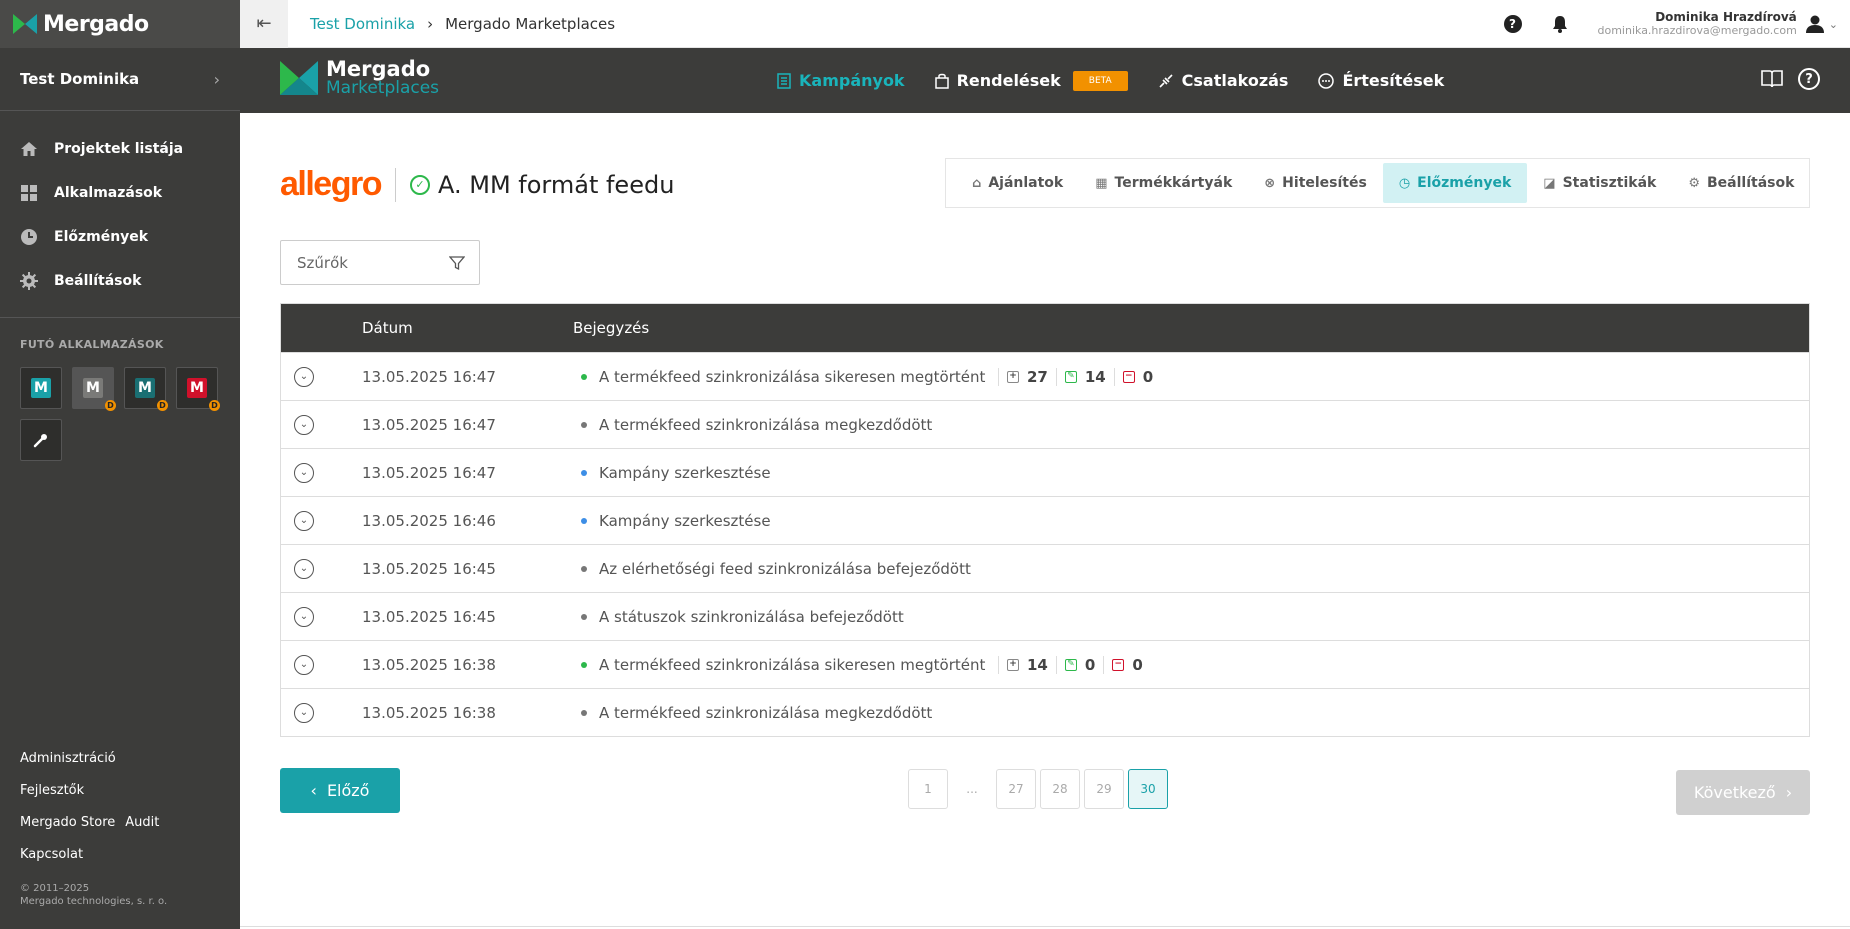 Image resolution: width=1850 pixels, height=929 pixels. Describe the element at coordinates (1163, 183) in the screenshot. I see `tab-product-cards: ▦ Termékkártyák` at that location.